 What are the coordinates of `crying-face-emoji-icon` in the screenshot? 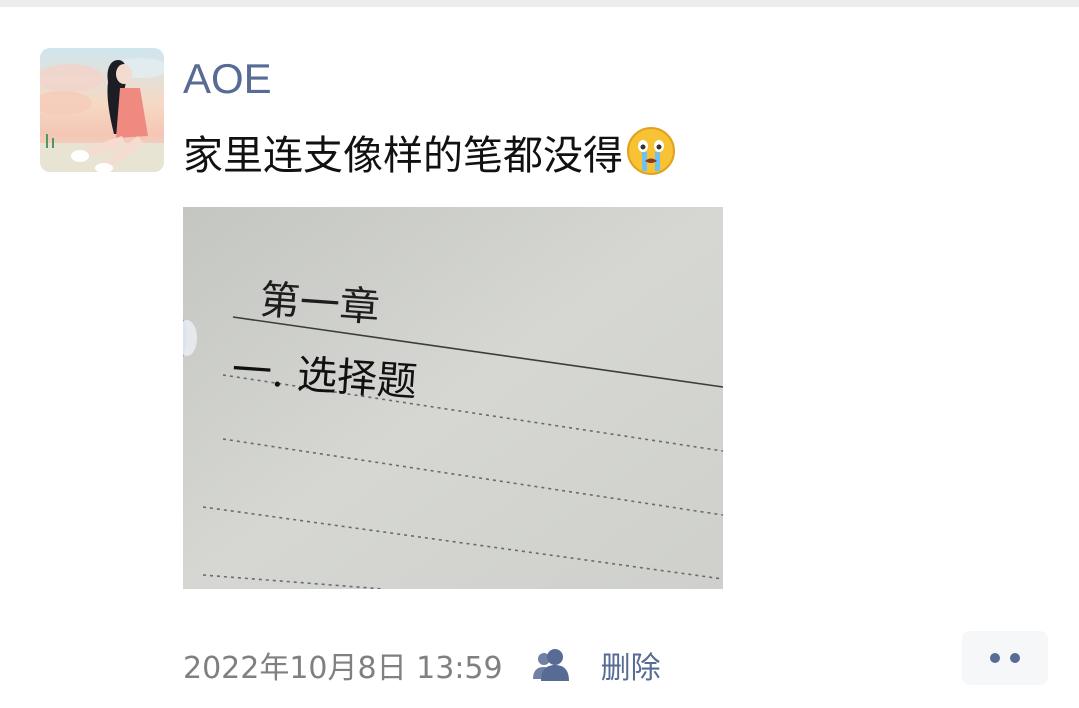 It's located at (651, 158).